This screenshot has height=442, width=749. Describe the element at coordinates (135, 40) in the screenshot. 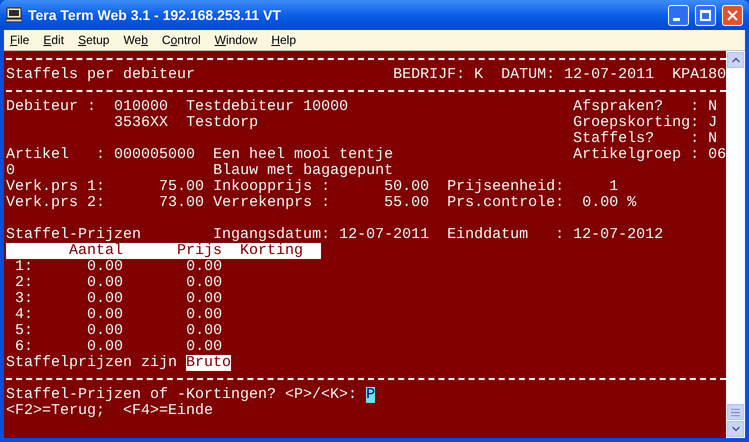

I see `menu-item: Web` at that location.